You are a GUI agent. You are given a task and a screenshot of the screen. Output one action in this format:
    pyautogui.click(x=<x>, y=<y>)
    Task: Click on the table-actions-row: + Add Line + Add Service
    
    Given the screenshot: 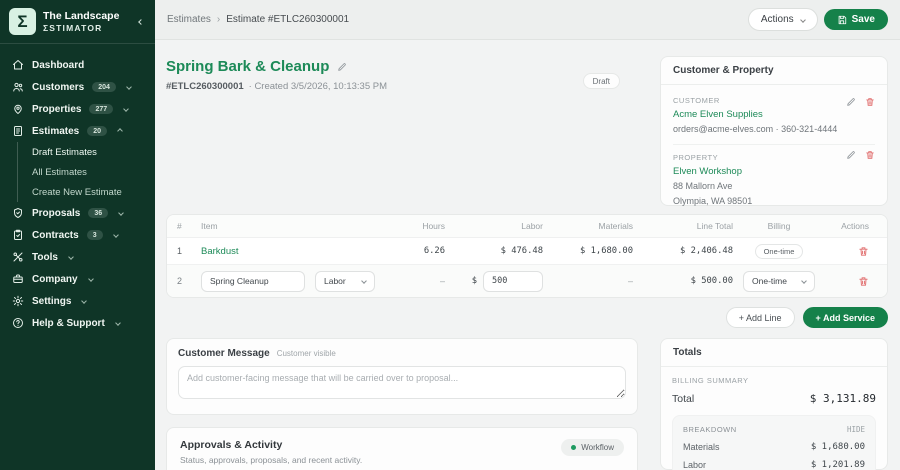 What is the action you would take?
    pyautogui.click(x=527, y=317)
    